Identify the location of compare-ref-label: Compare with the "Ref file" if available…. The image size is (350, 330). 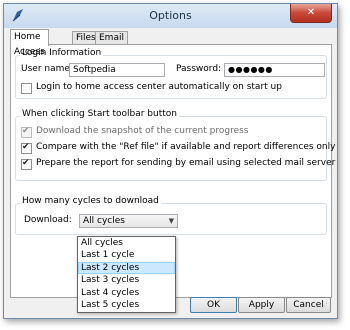
(186, 147).